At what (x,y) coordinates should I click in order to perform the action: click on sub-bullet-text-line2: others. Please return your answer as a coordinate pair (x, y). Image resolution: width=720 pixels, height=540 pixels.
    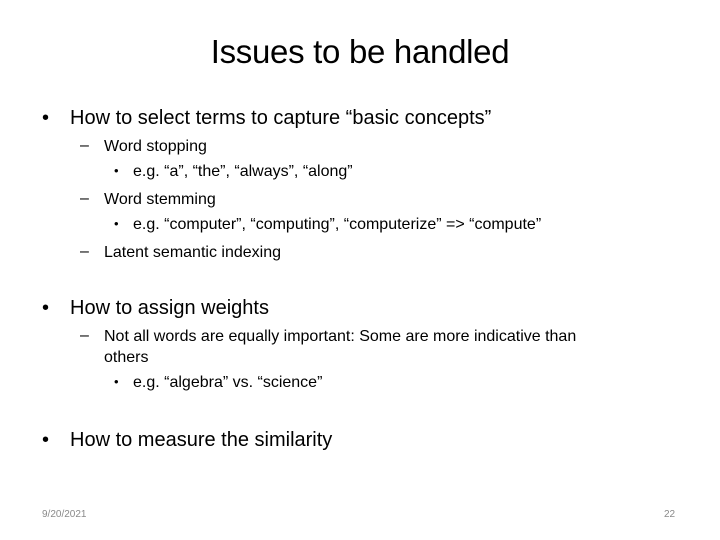
    Looking at the image, I should click on (126, 357).